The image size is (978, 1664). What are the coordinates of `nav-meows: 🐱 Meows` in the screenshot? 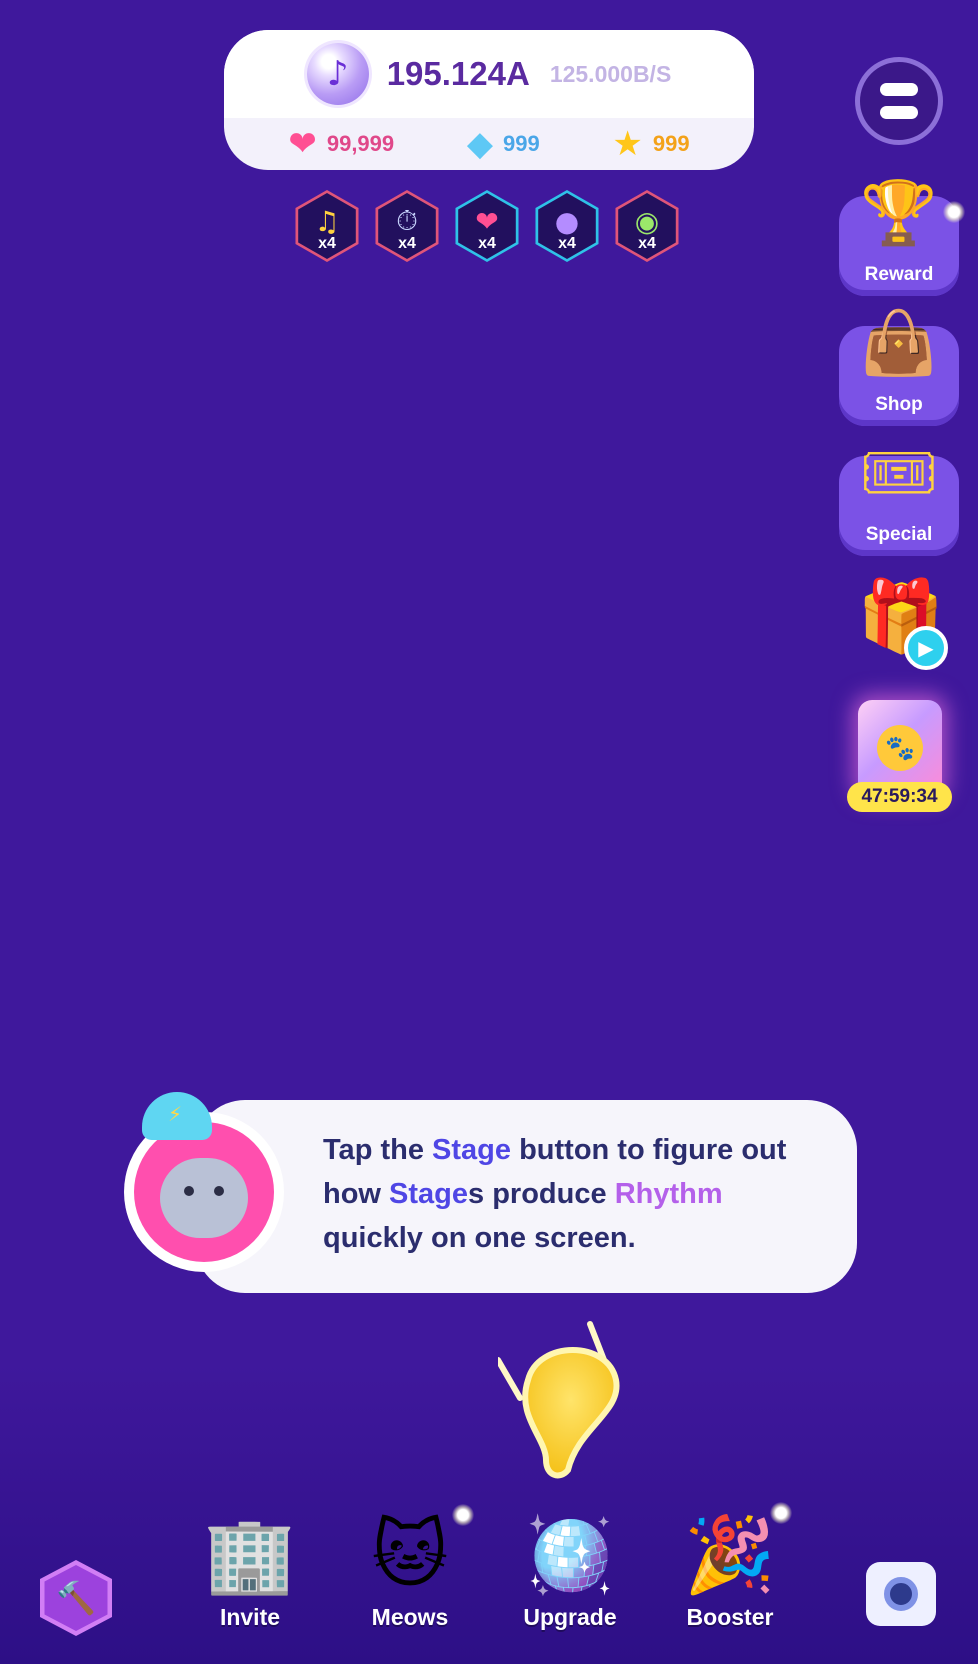 It's located at (410, 1575).